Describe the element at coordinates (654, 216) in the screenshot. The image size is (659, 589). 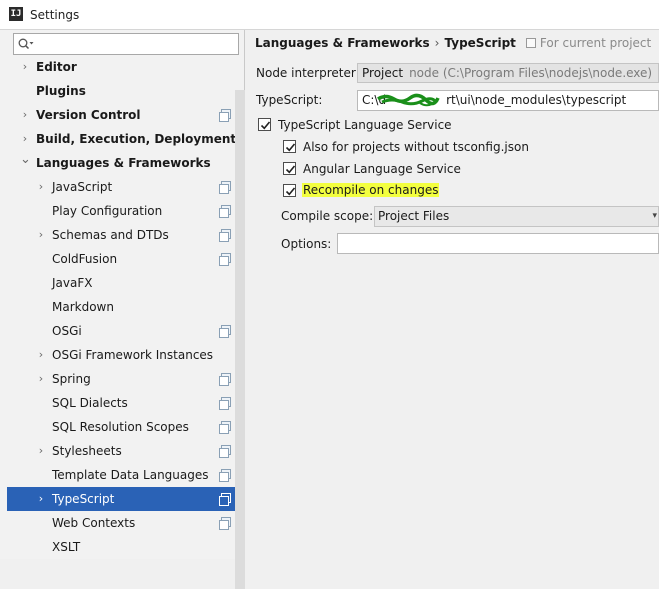
I see `chevron-down-icon: ▾` at that location.